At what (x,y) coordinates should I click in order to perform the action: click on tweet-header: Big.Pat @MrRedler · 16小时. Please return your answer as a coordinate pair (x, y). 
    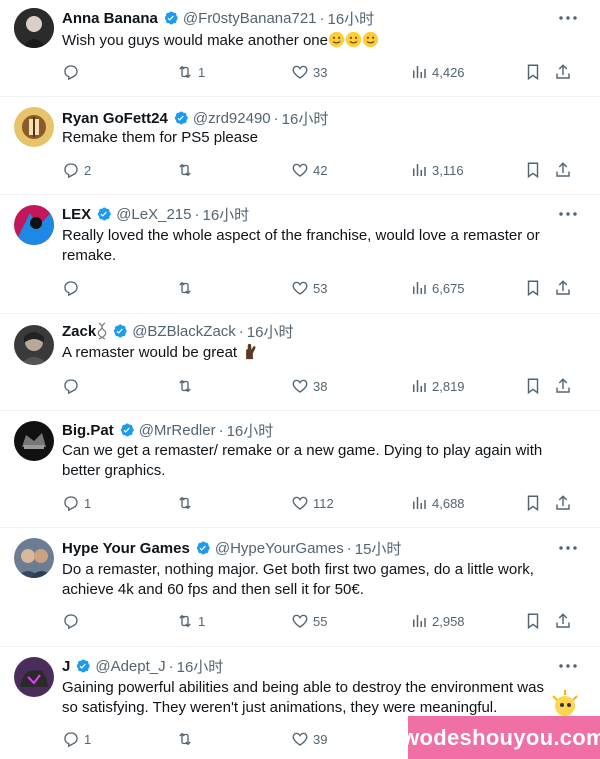
    Looking at the image, I should click on (168, 430).